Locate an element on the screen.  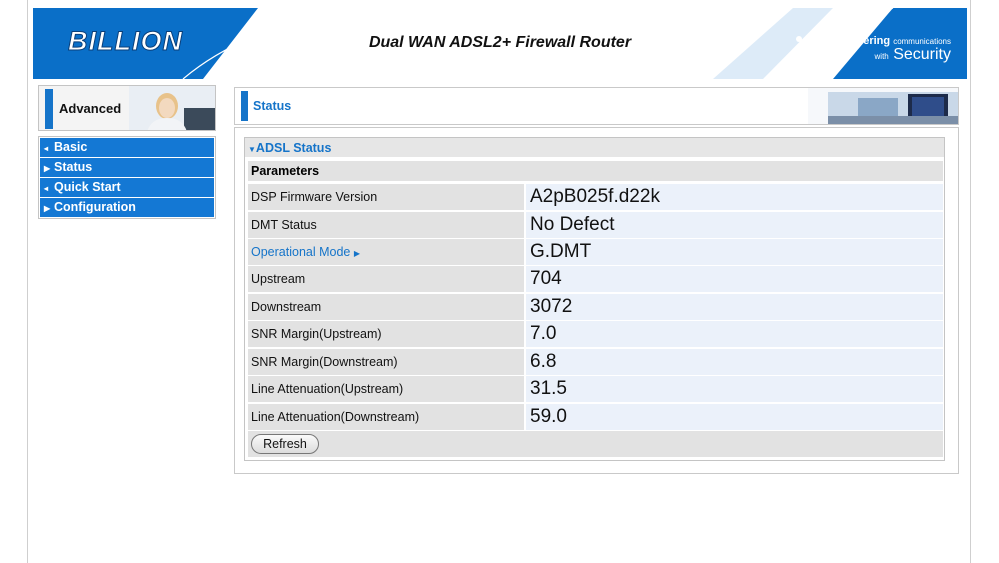
table-row: DMT Status No Defect is located at coordinates (595, 225).